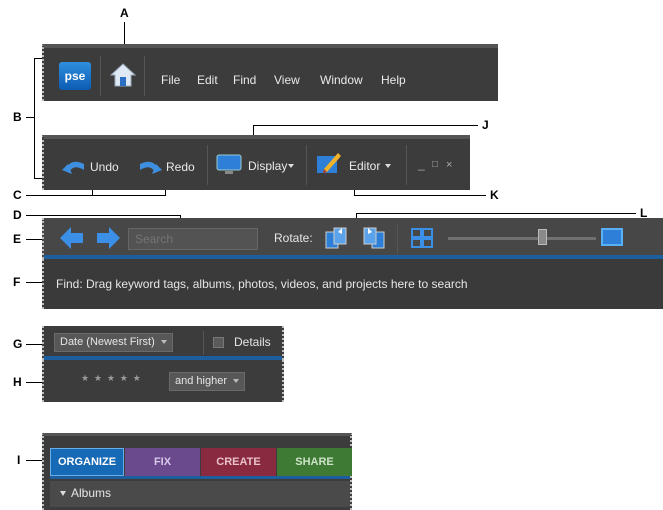  I want to click on albums-section-header: Albums, so click(200, 494).